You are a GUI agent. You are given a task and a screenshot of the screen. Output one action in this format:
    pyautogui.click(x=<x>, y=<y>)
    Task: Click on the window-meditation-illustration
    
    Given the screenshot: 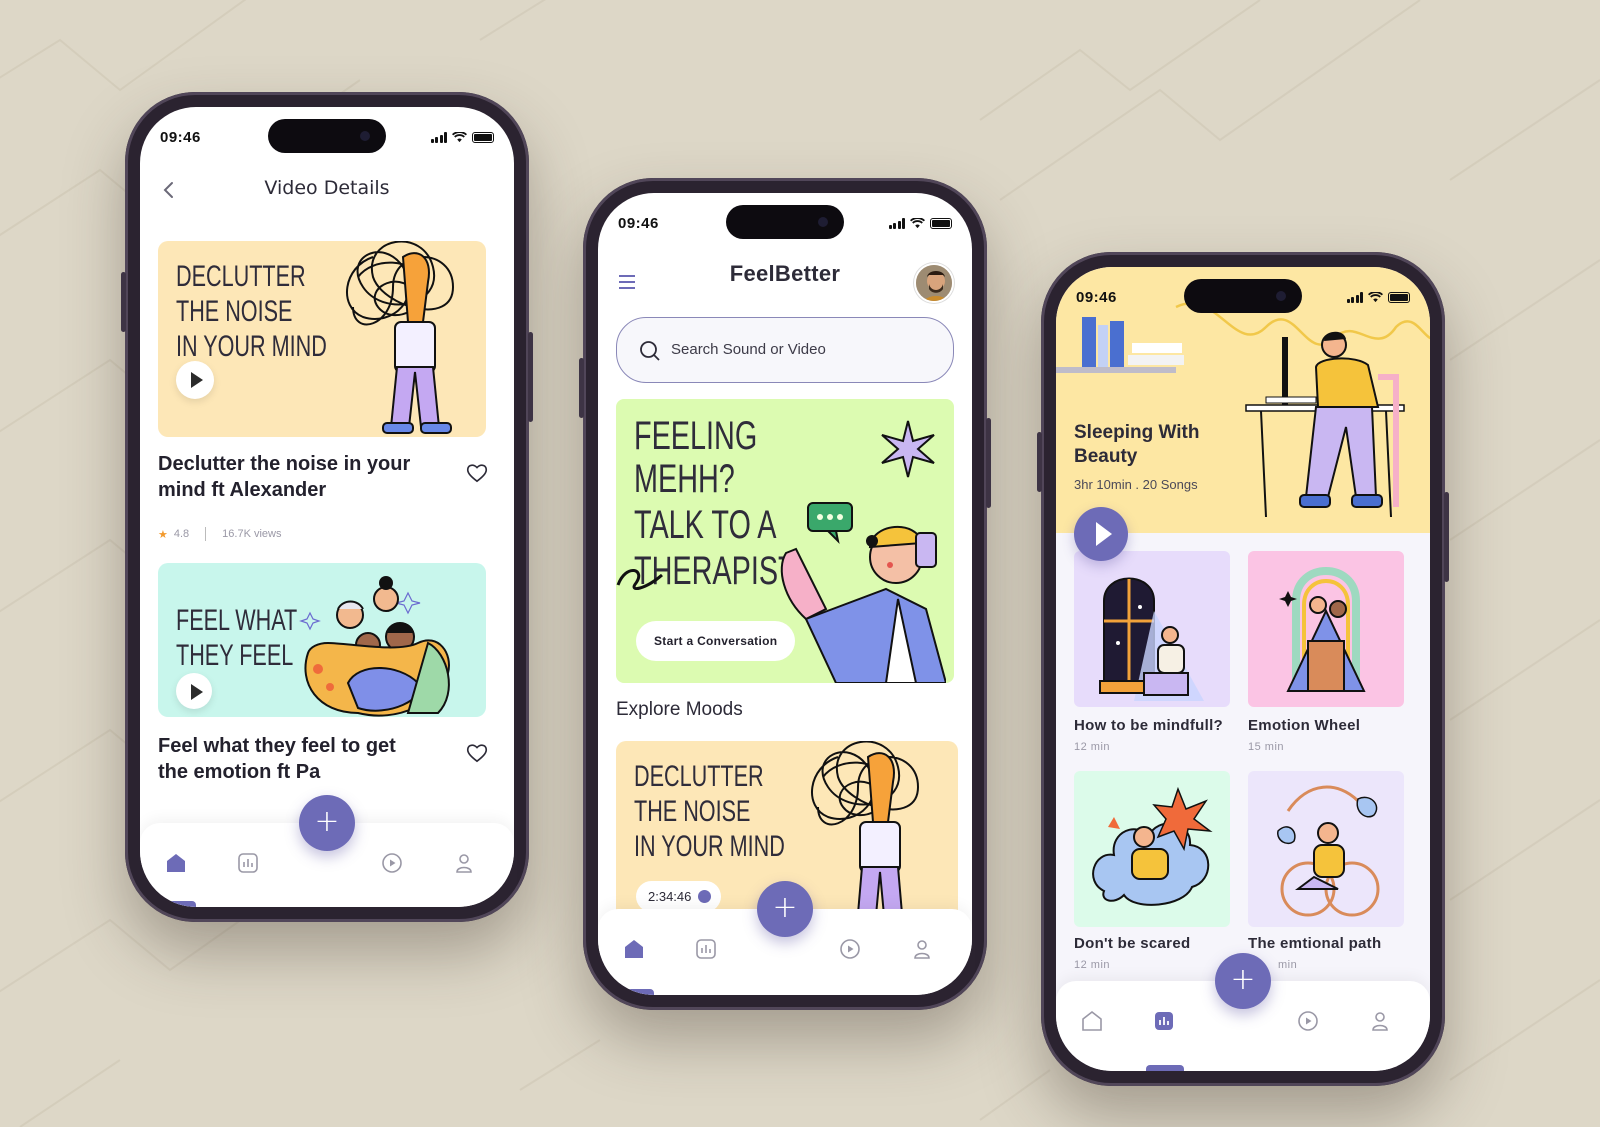 What is the action you would take?
    pyautogui.click(x=1151, y=639)
    